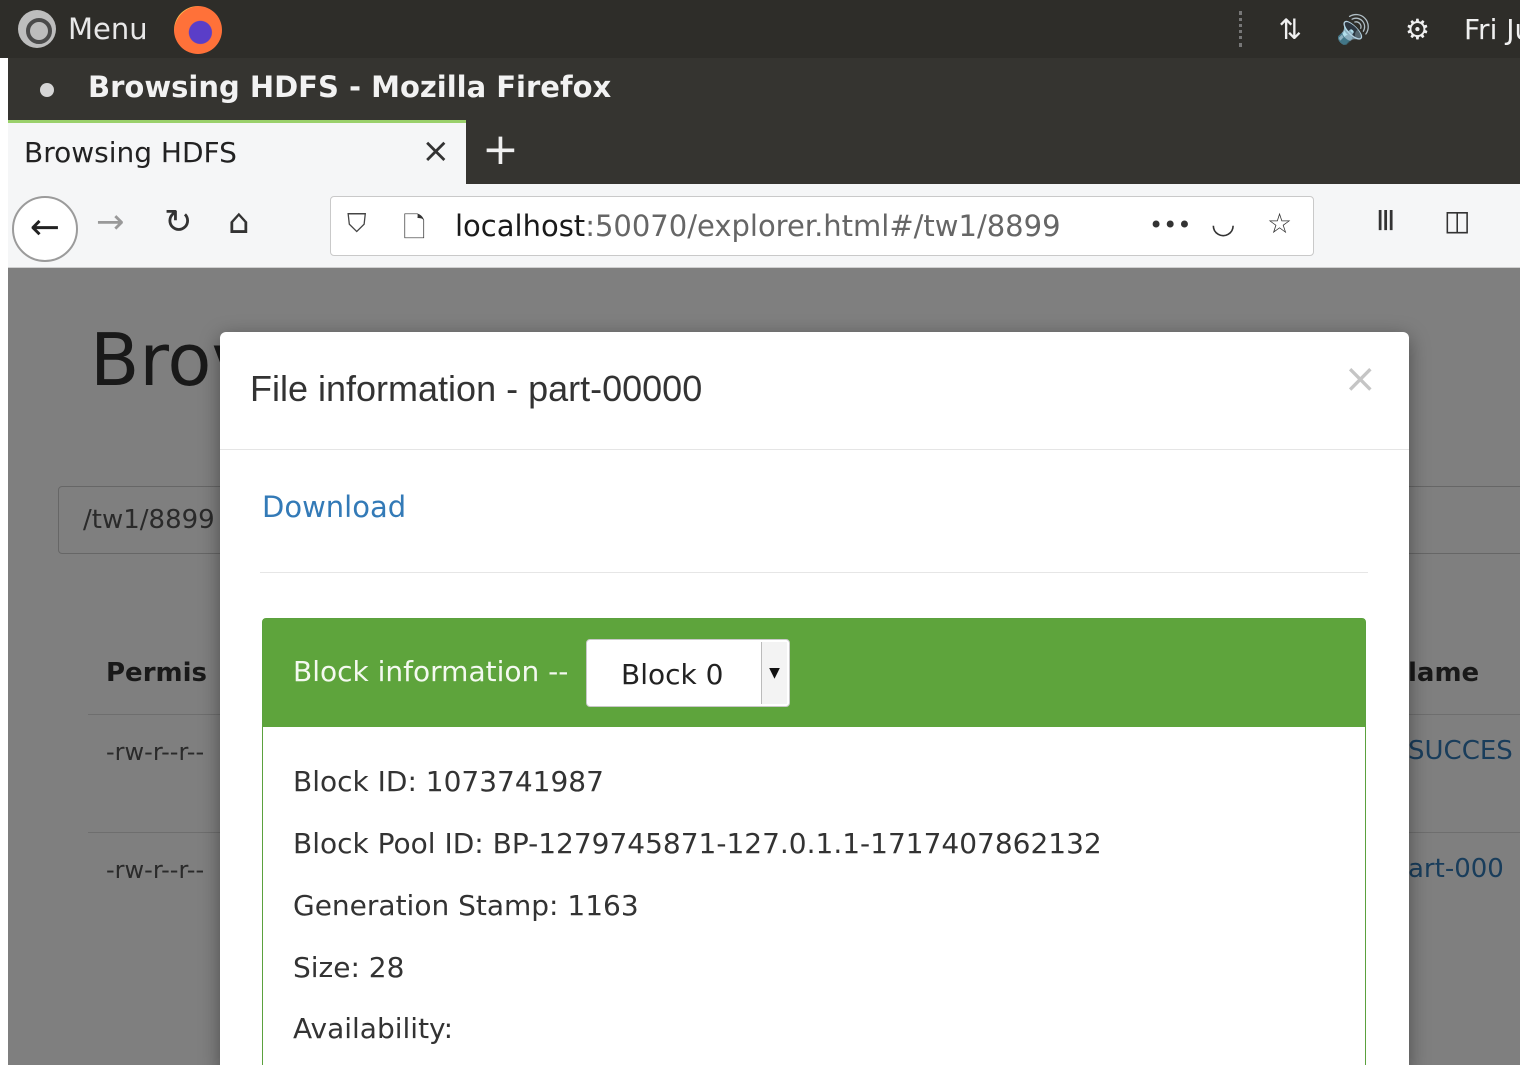  What do you see at coordinates (764, 152) in the screenshot?
I see `tab-strip: Browsing HDFS × +` at bounding box center [764, 152].